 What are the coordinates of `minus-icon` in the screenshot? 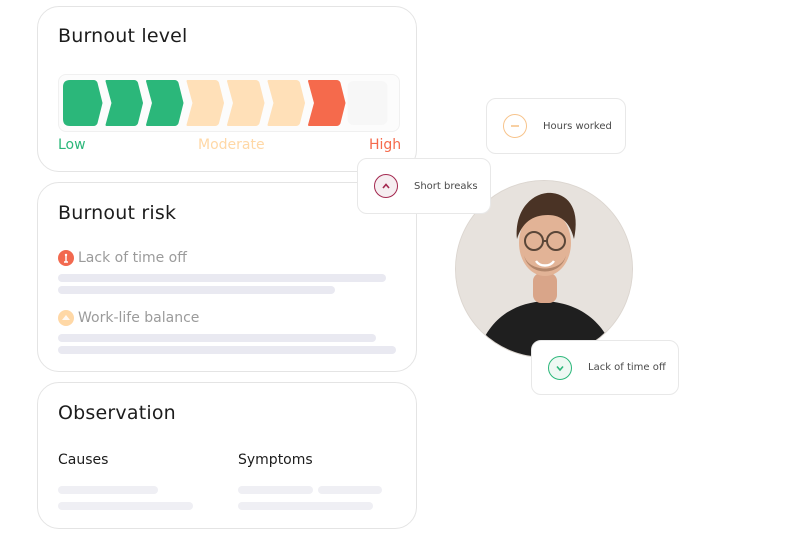 It's located at (515, 126).